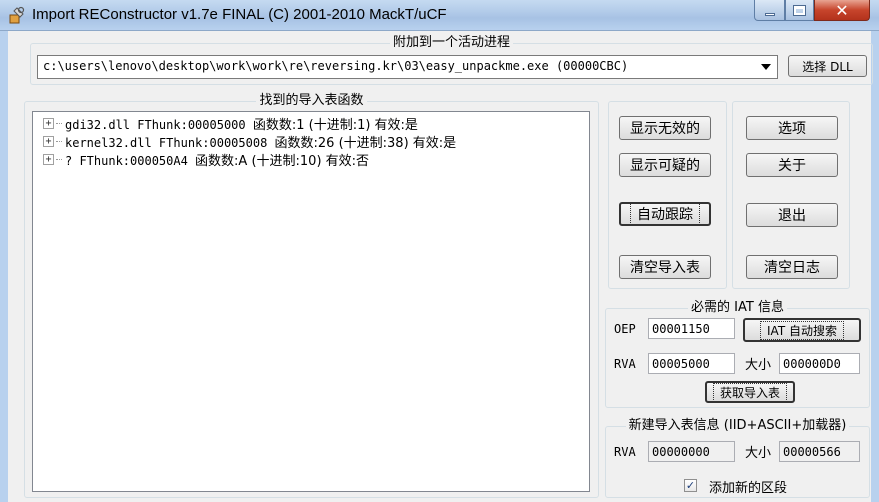  I want to click on show-invalid-button: 显示无效的, so click(665, 128).